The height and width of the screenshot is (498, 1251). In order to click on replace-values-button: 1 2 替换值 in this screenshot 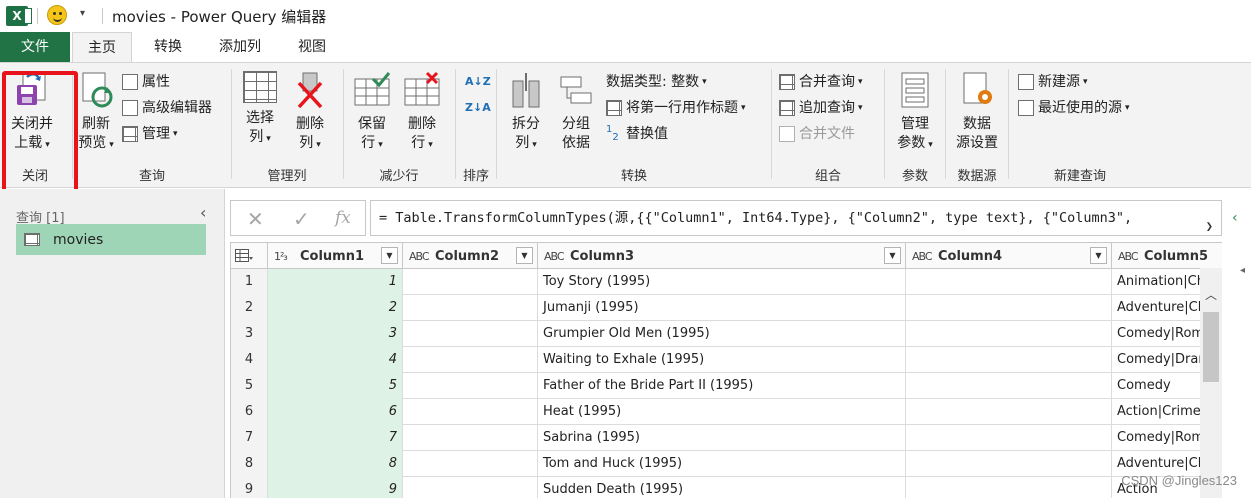, I will do `click(637, 134)`.